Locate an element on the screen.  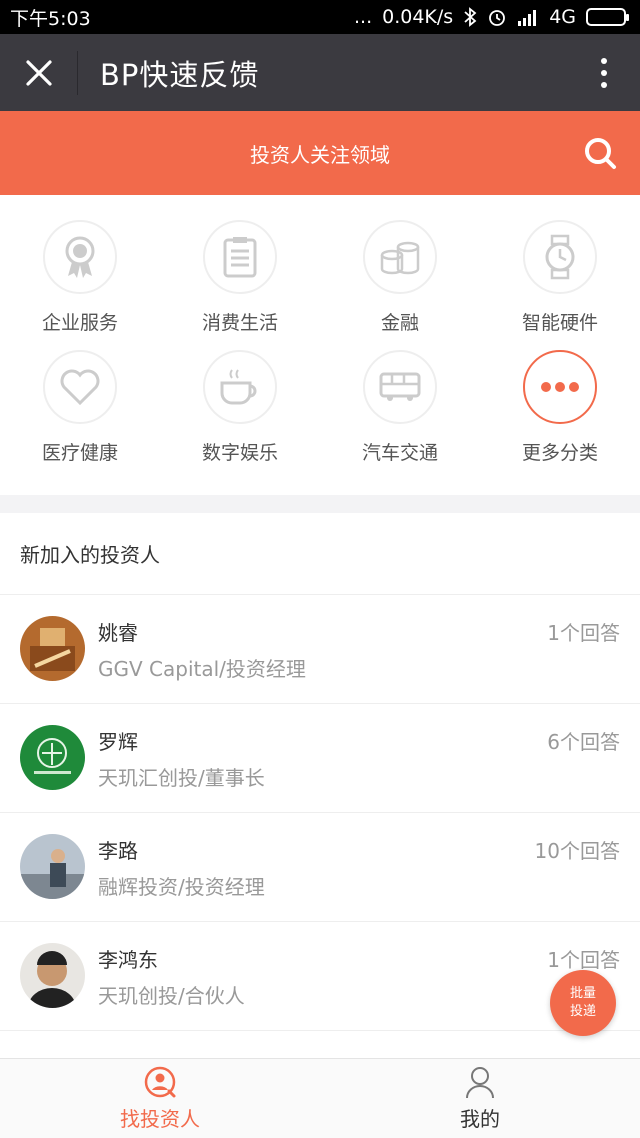
category-digital-entertainment: 数字娱乐 is located at coordinates (240, 407).